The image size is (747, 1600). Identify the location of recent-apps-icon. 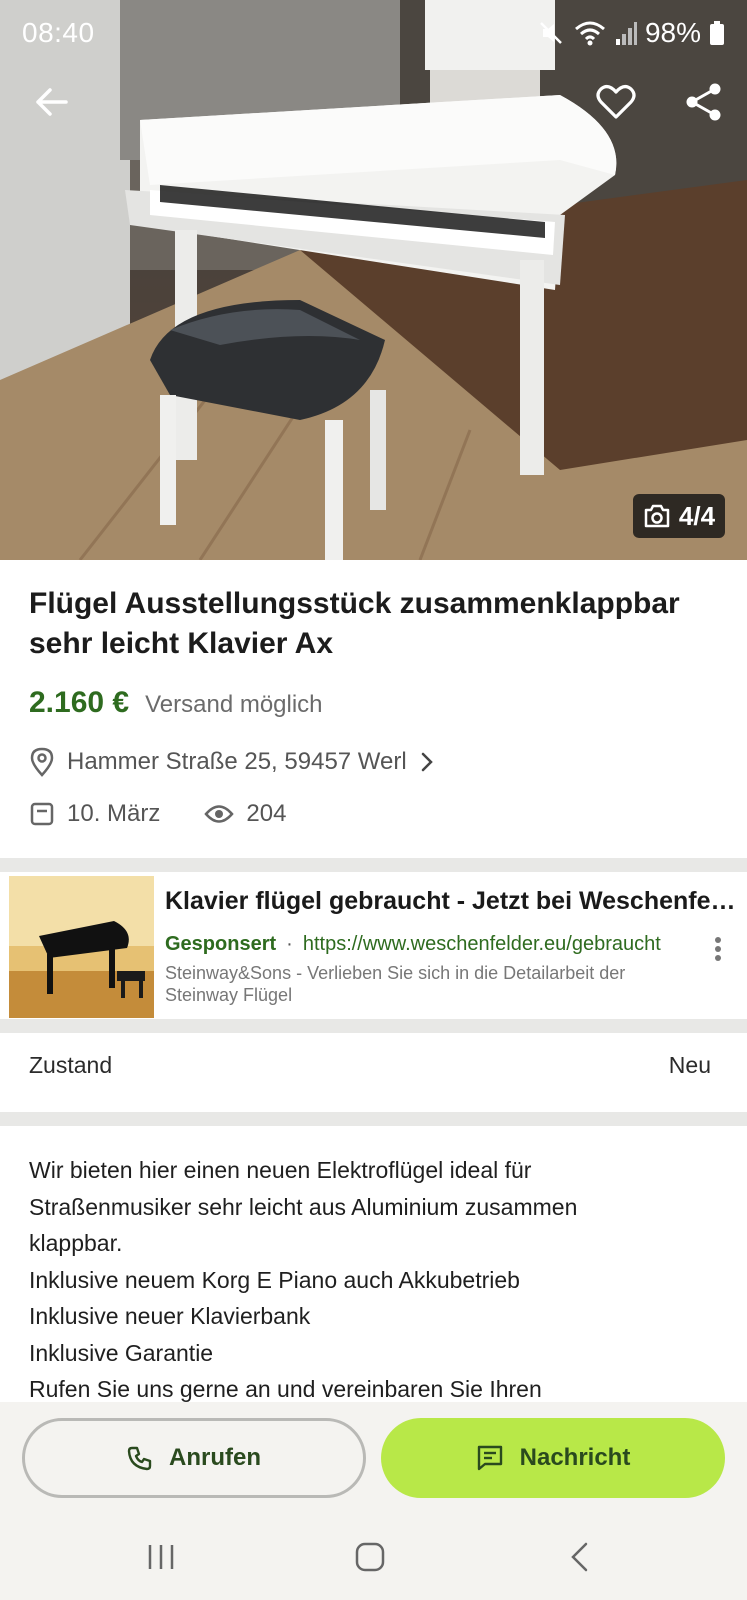
(161, 1557).